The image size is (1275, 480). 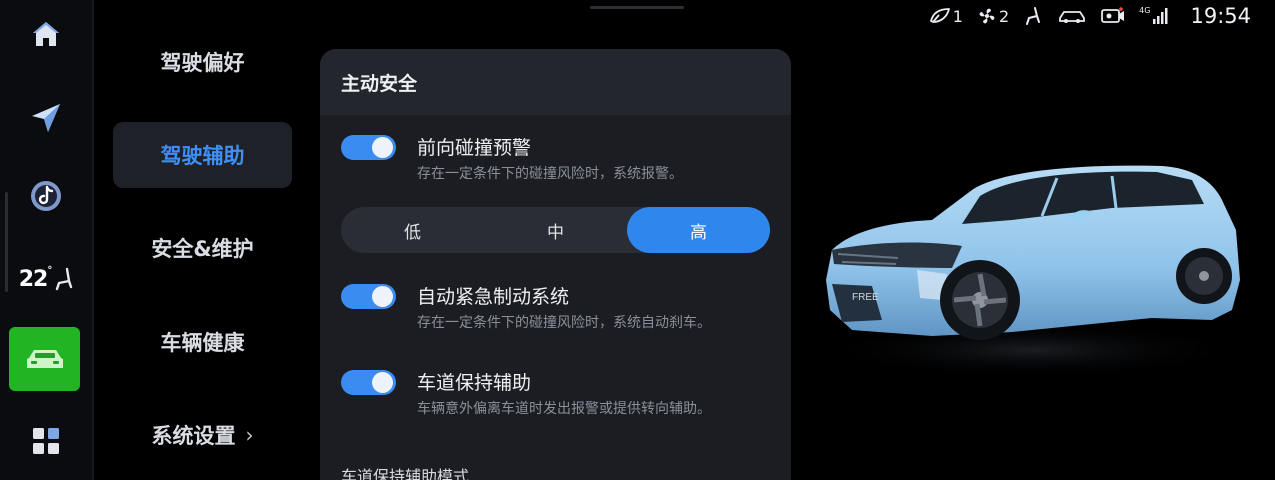 I want to click on lane-keeping-toggle, so click(x=368, y=382).